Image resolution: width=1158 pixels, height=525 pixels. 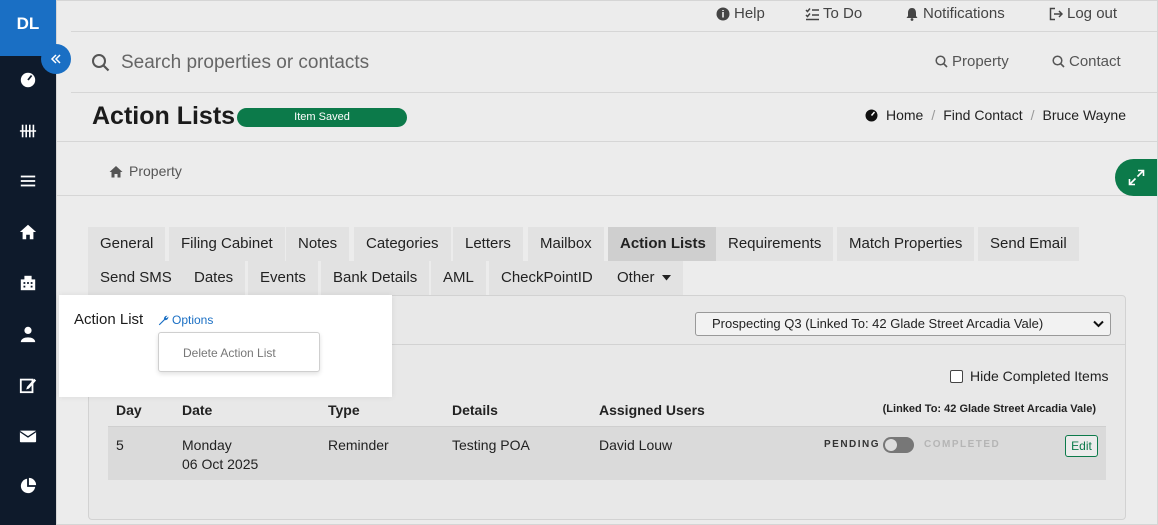 I want to click on contact-user-icon, so click(x=28, y=334).